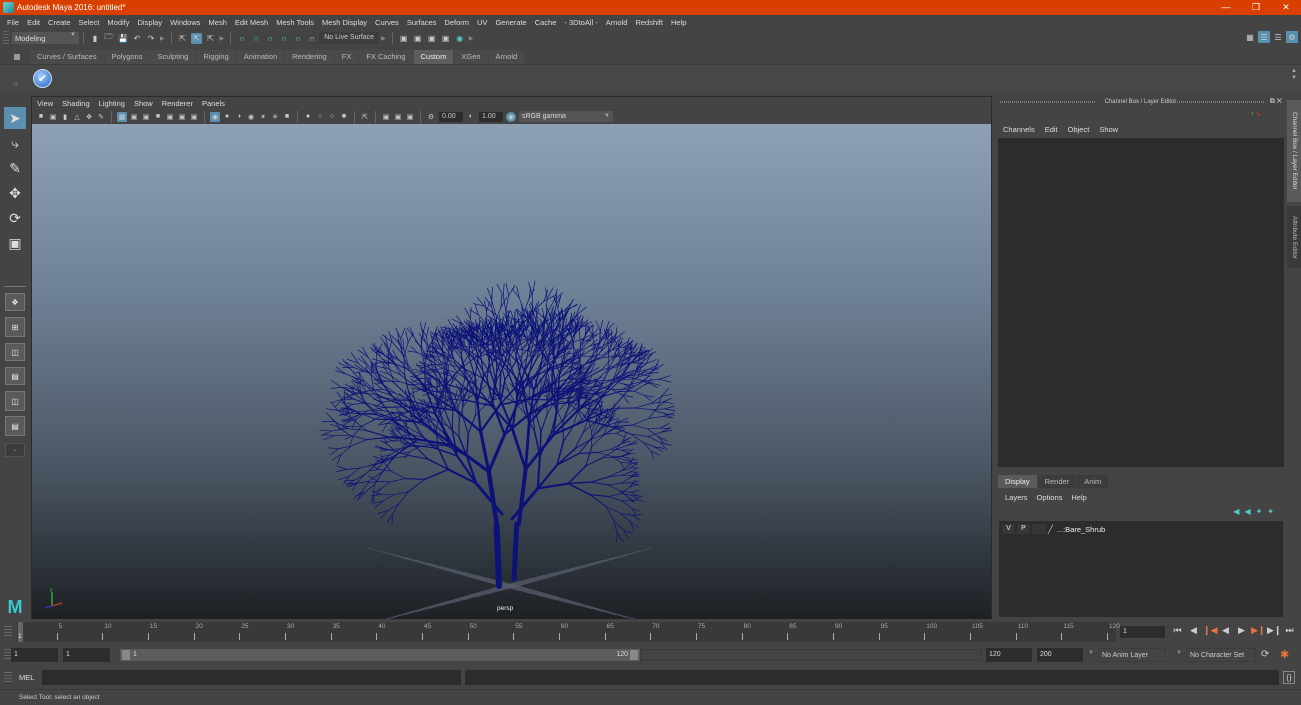  What do you see at coordinates (433, 57) in the screenshot?
I see `shelf-tab-custom: Custom` at bounding box center [433, 57].